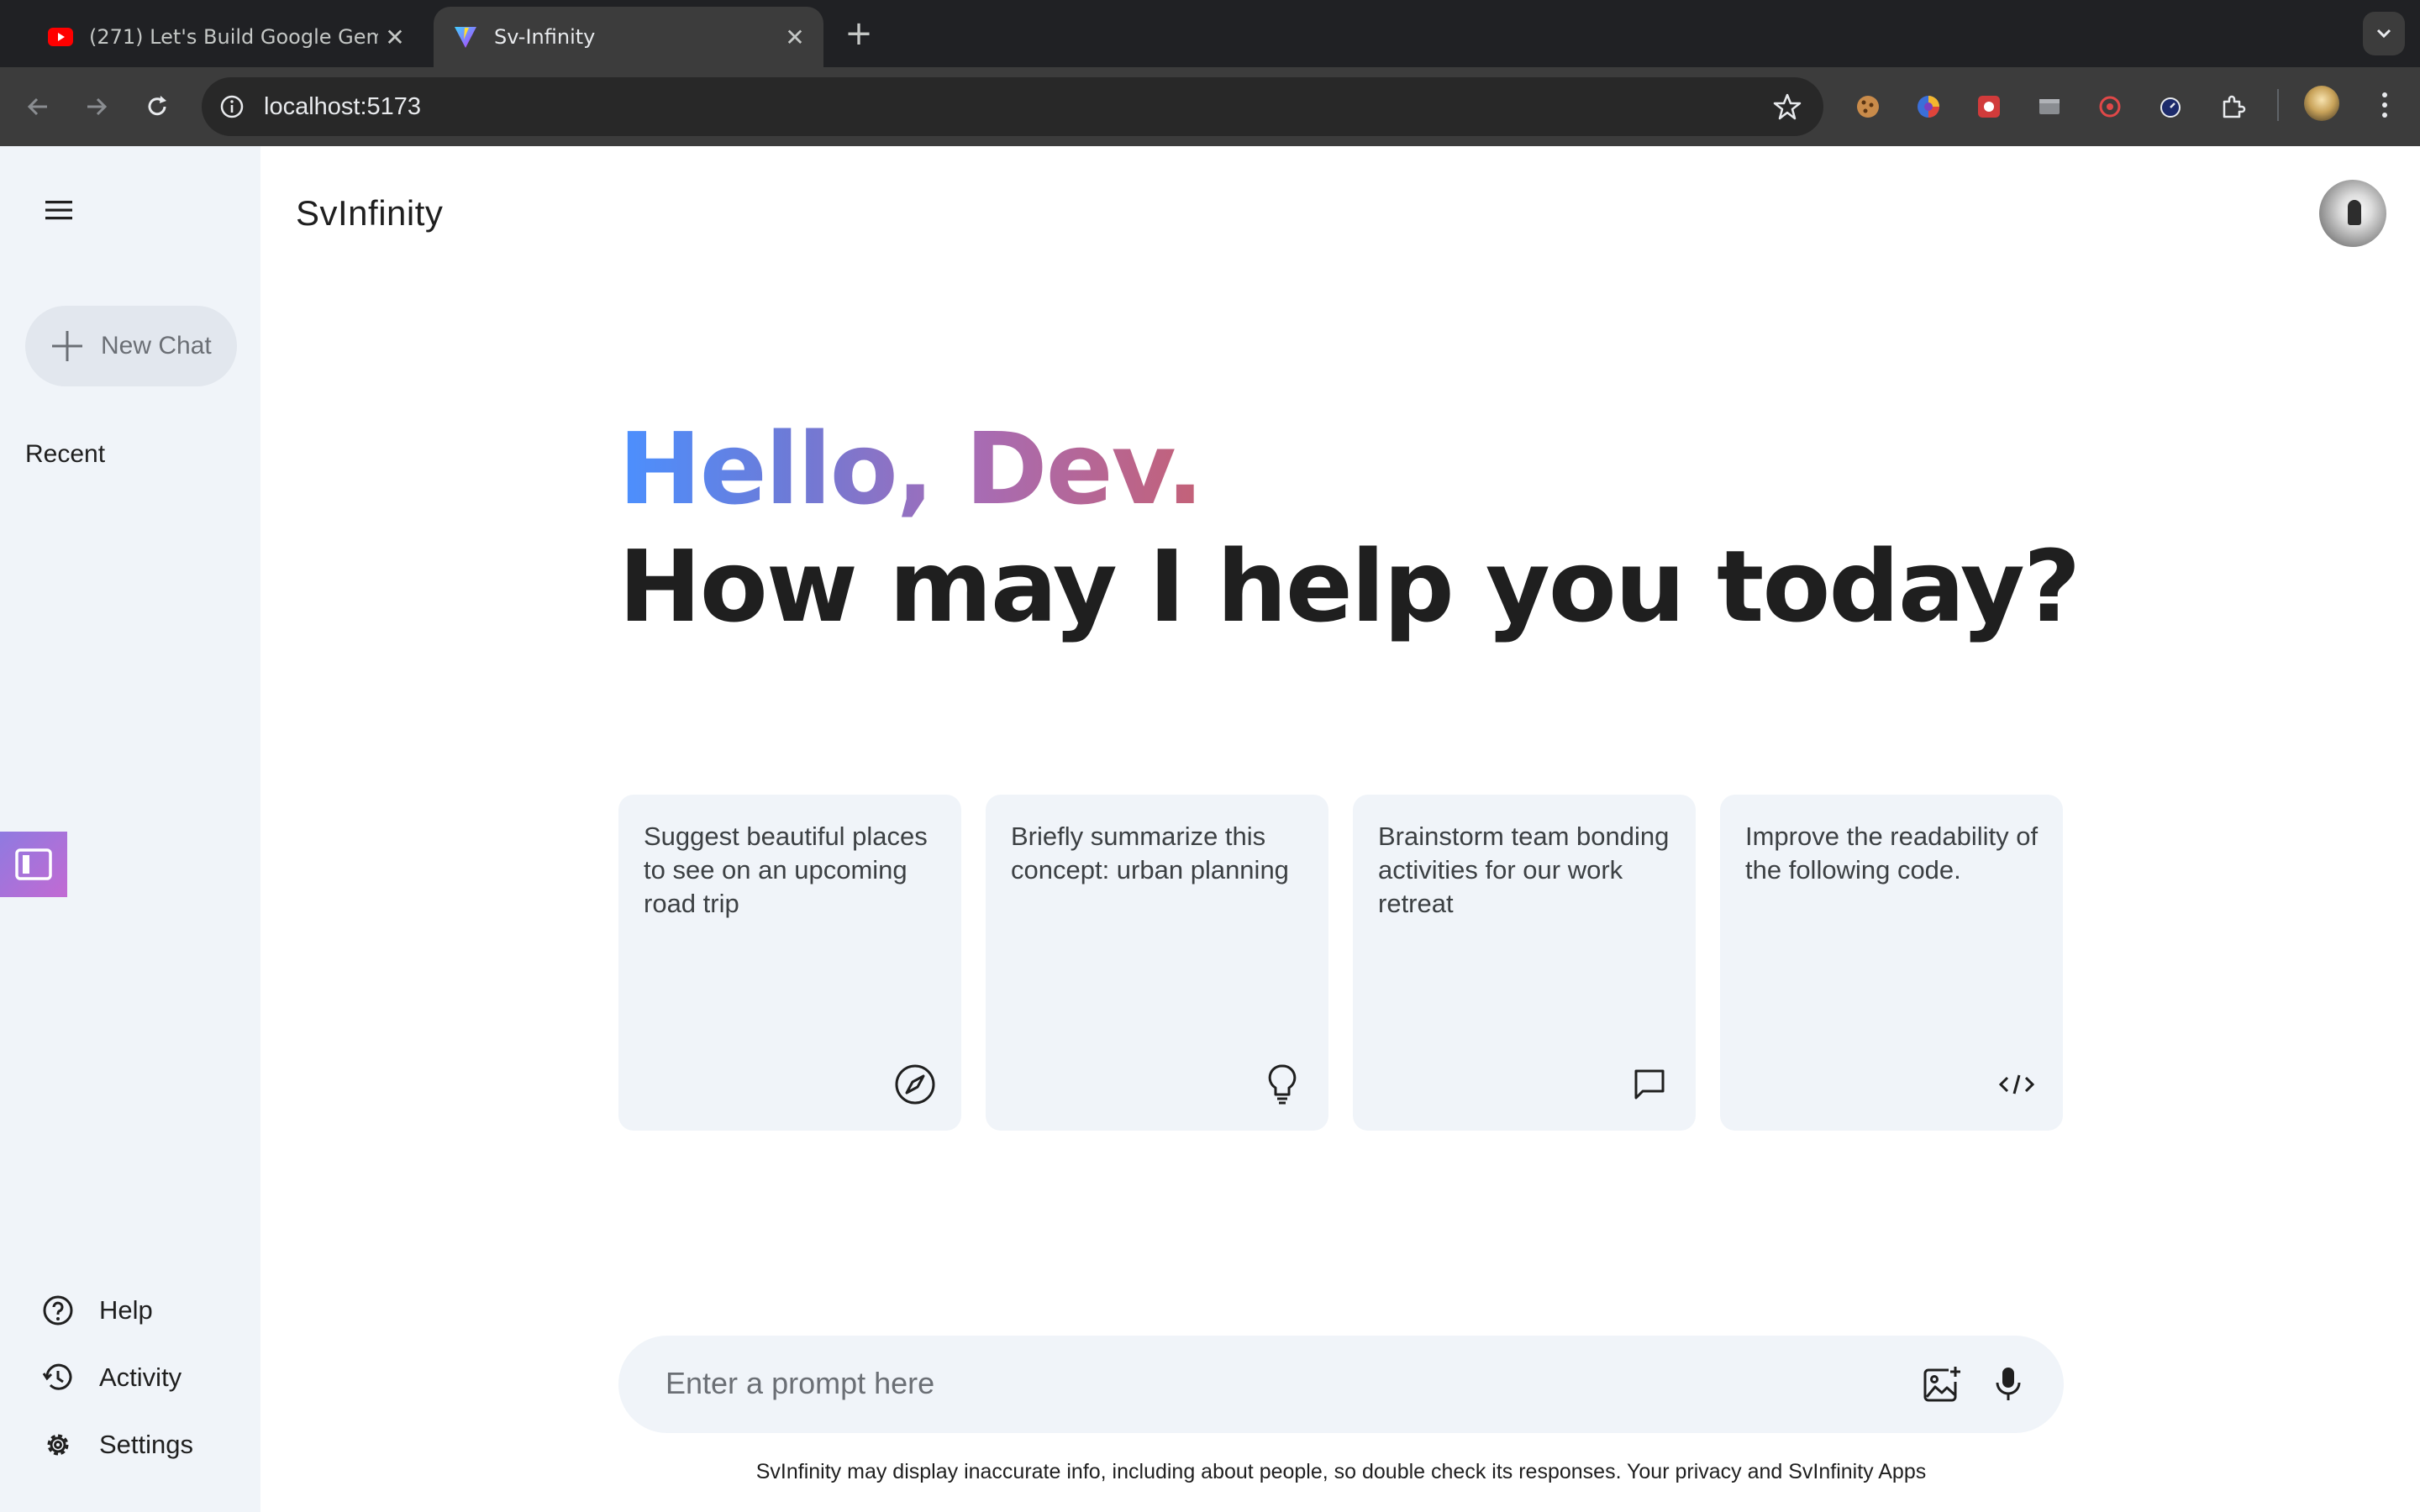  I want to click on bookmark-star-icon, so click(1788, 106).